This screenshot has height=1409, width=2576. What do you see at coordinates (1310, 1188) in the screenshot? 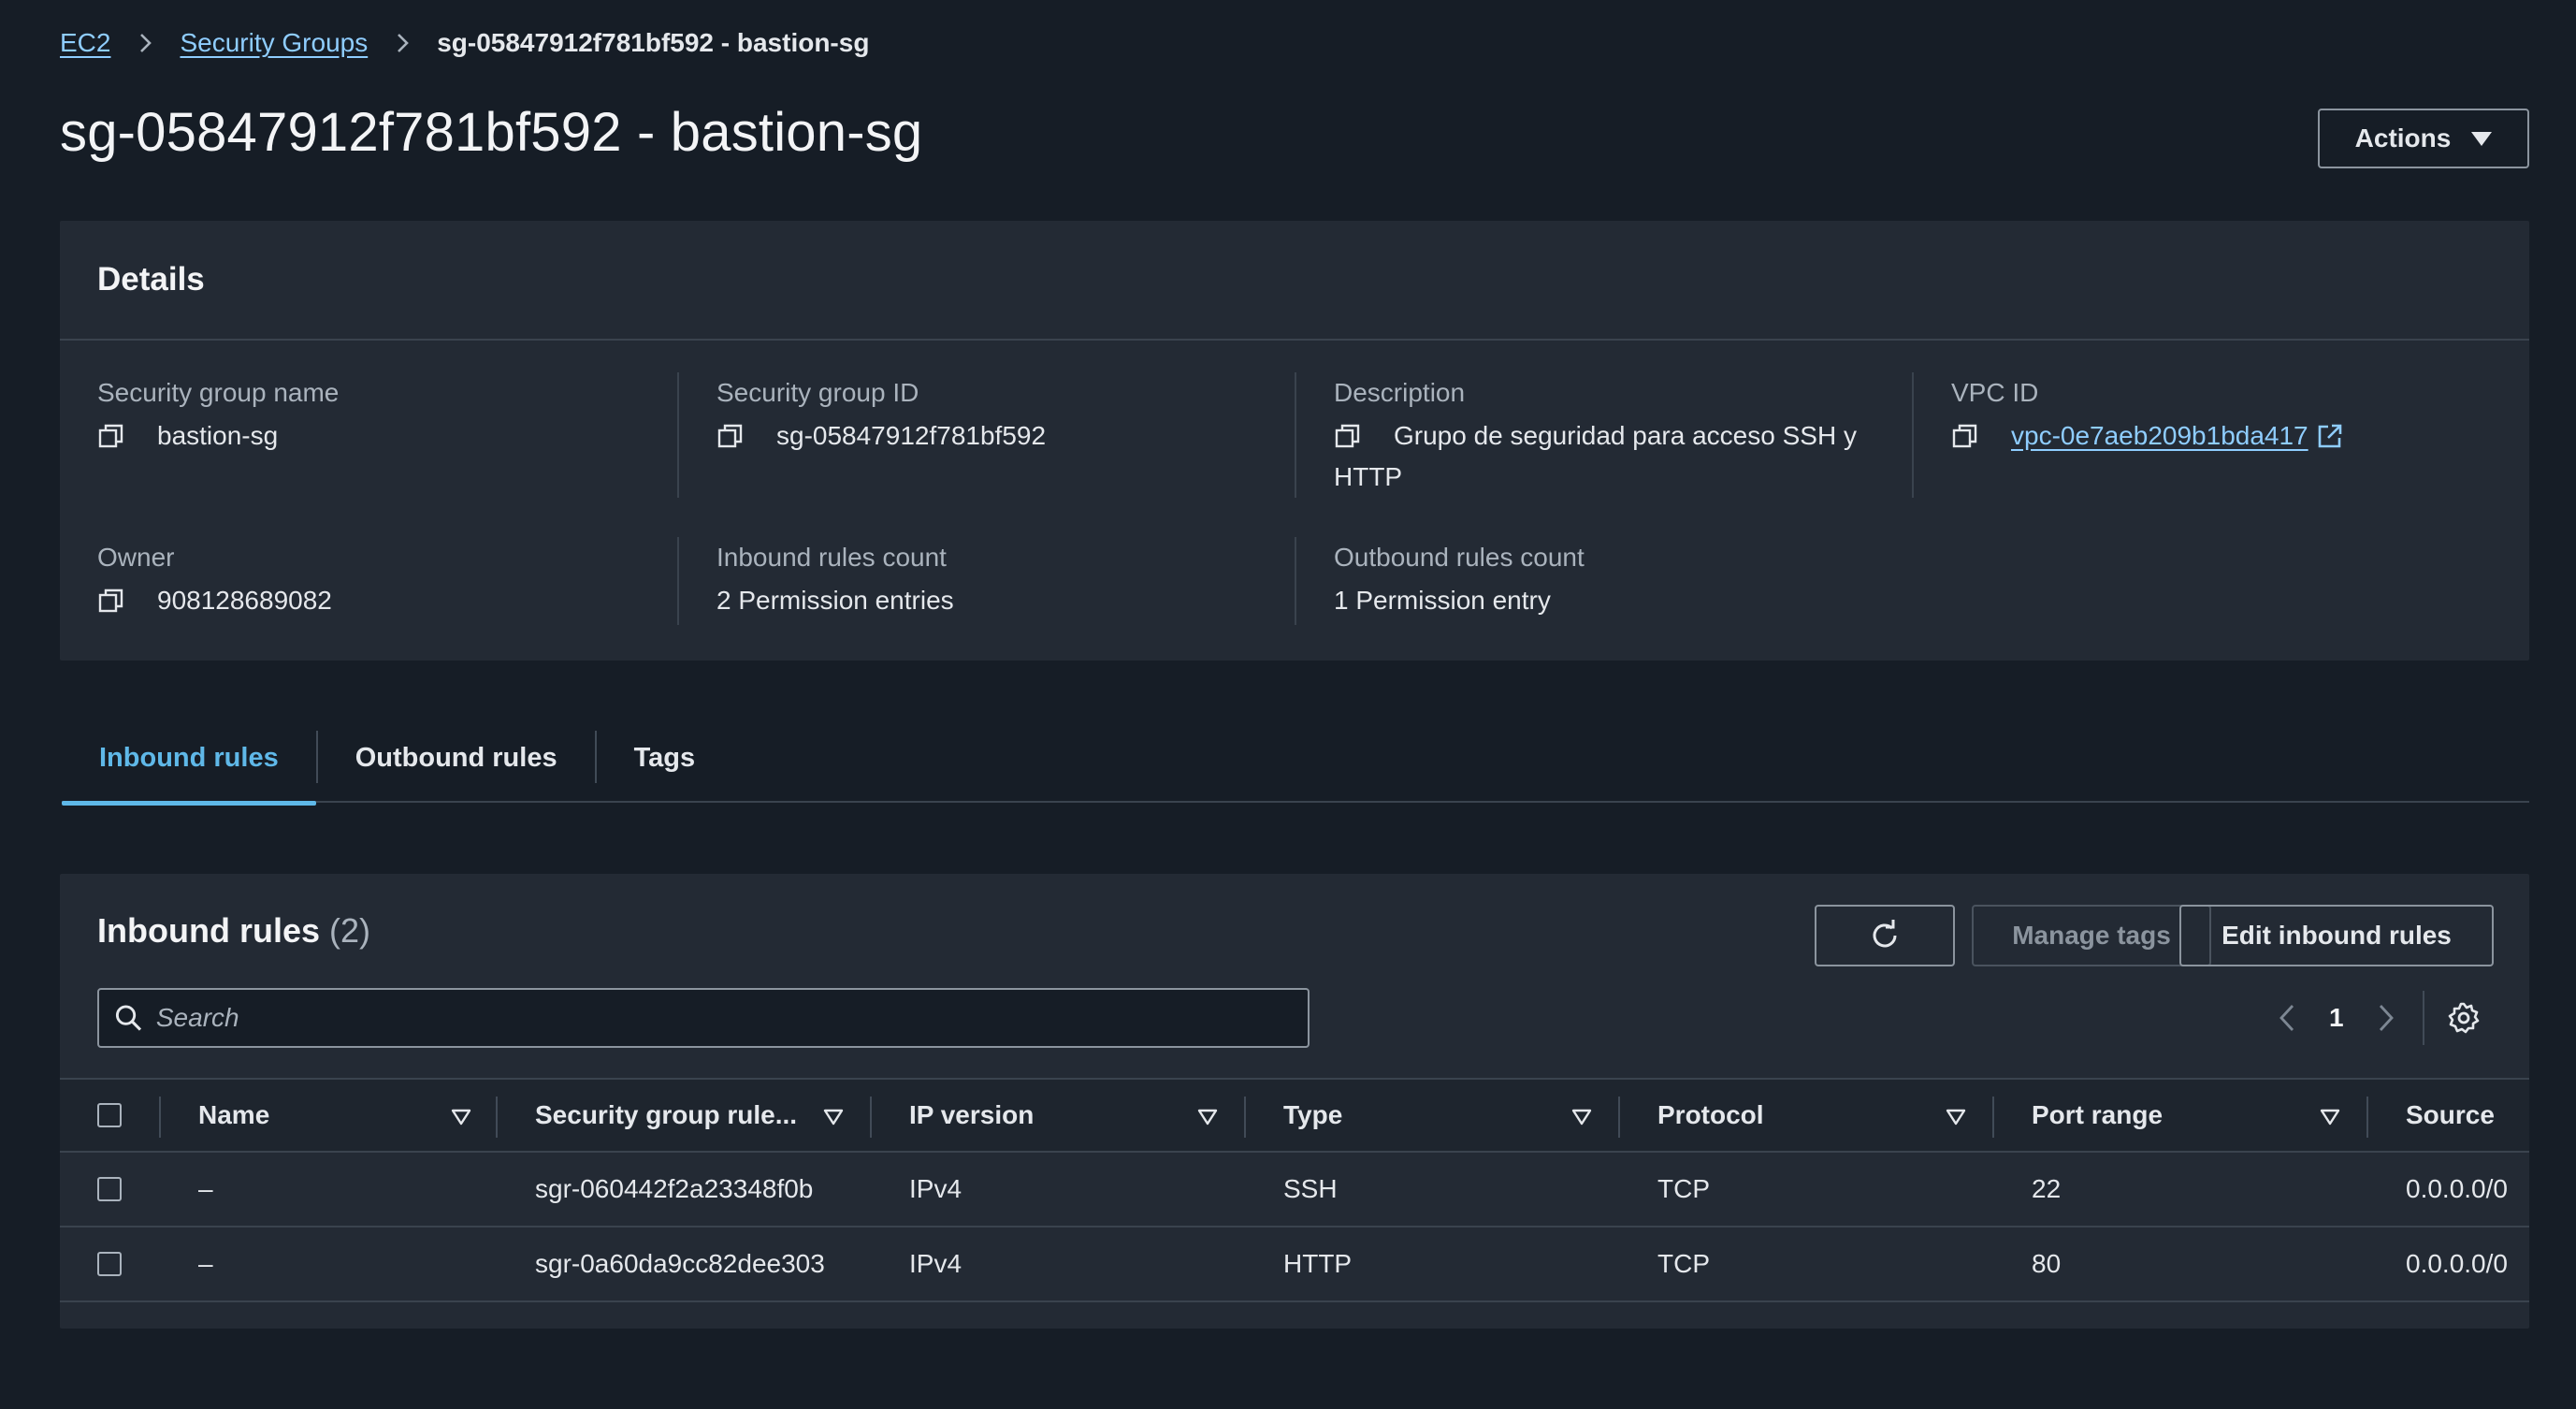
I see `cell-type: SSH` at bounding box center [1310, 1188].